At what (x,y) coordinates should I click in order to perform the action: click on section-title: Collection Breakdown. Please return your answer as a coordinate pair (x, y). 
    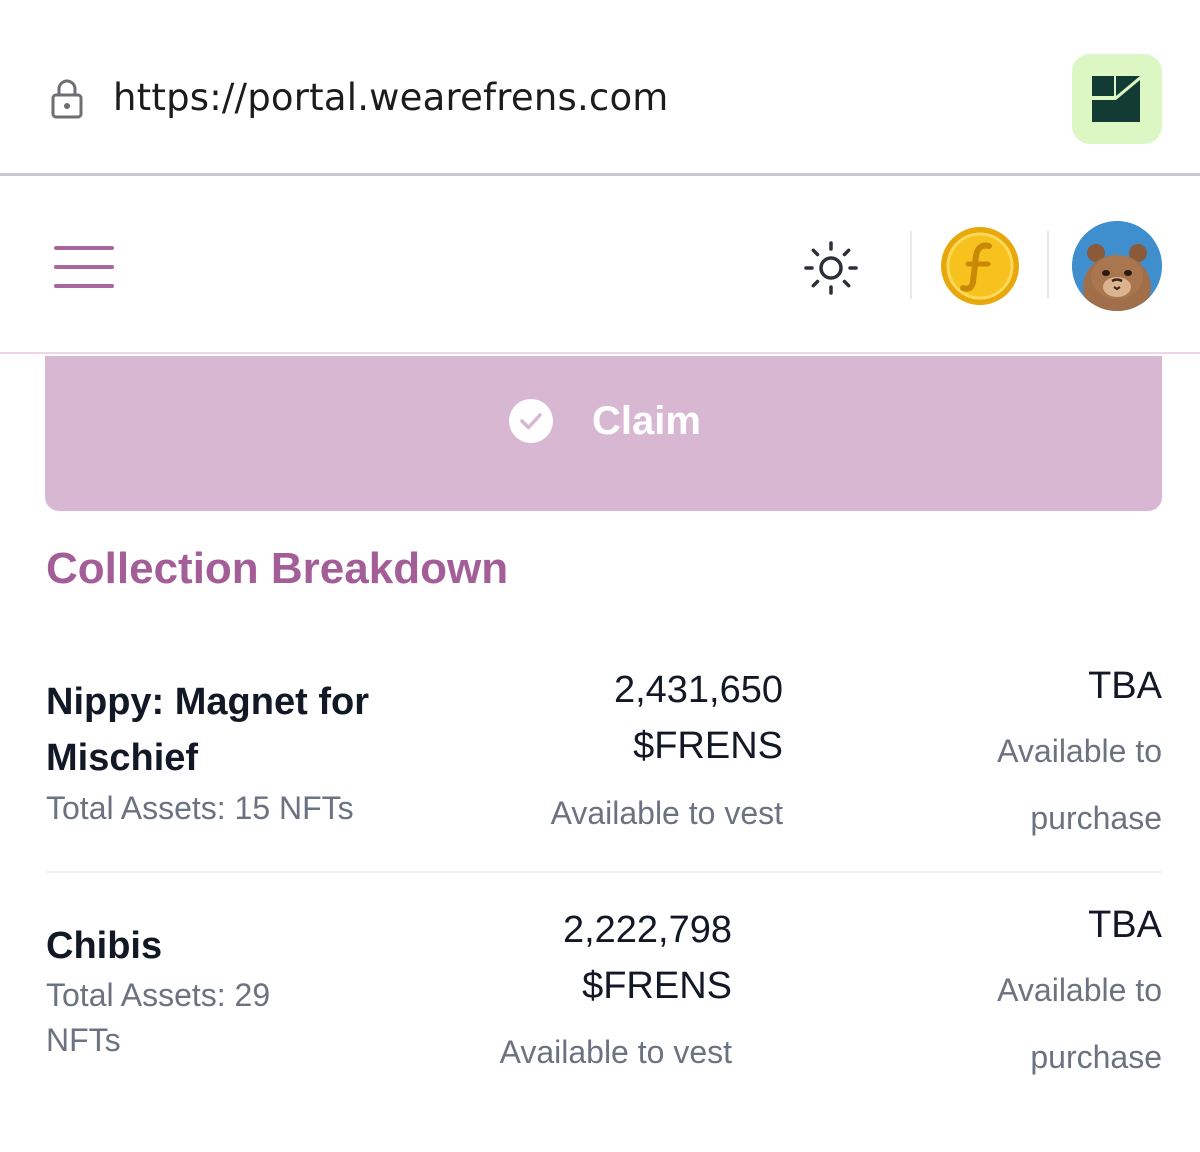
    Looking at the image, I should click on (277, 568).